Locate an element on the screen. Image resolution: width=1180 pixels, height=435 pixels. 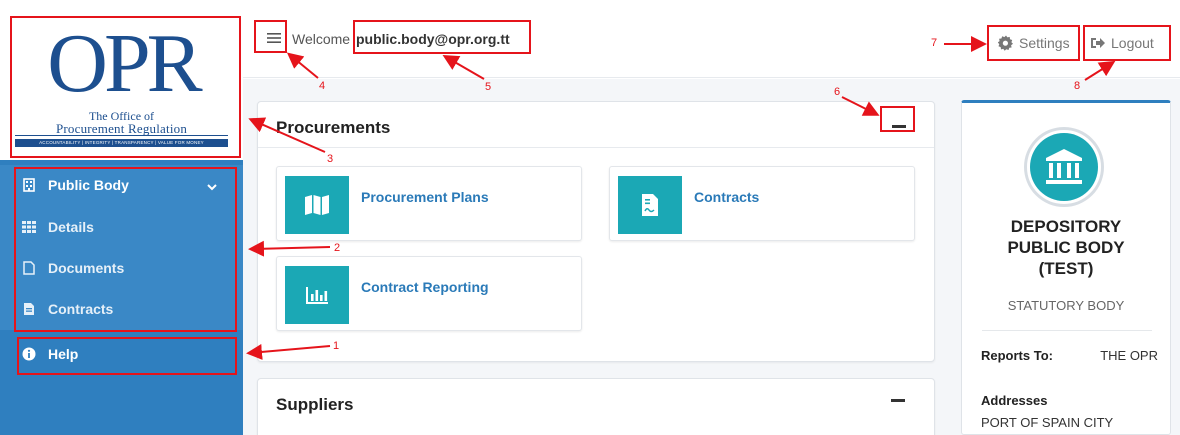
tile-contracts: Contracts is located at coordinates (762, 203).